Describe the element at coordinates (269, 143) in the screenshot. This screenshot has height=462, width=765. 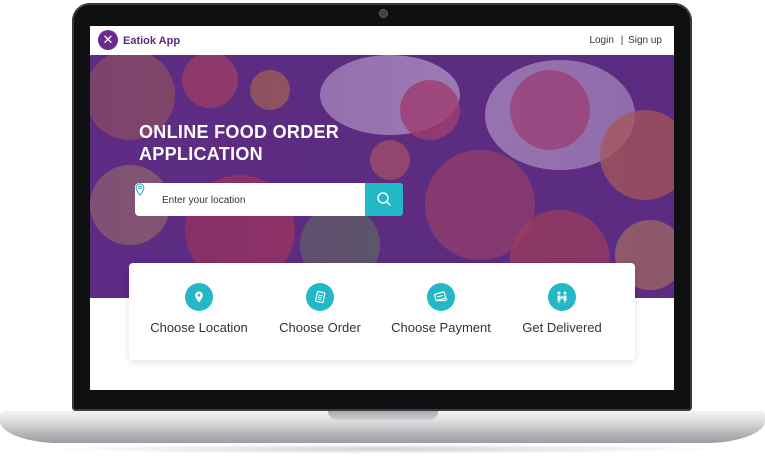
I see `hero-title: ONLINE FOOD ORDER APPLICATION` at that location.